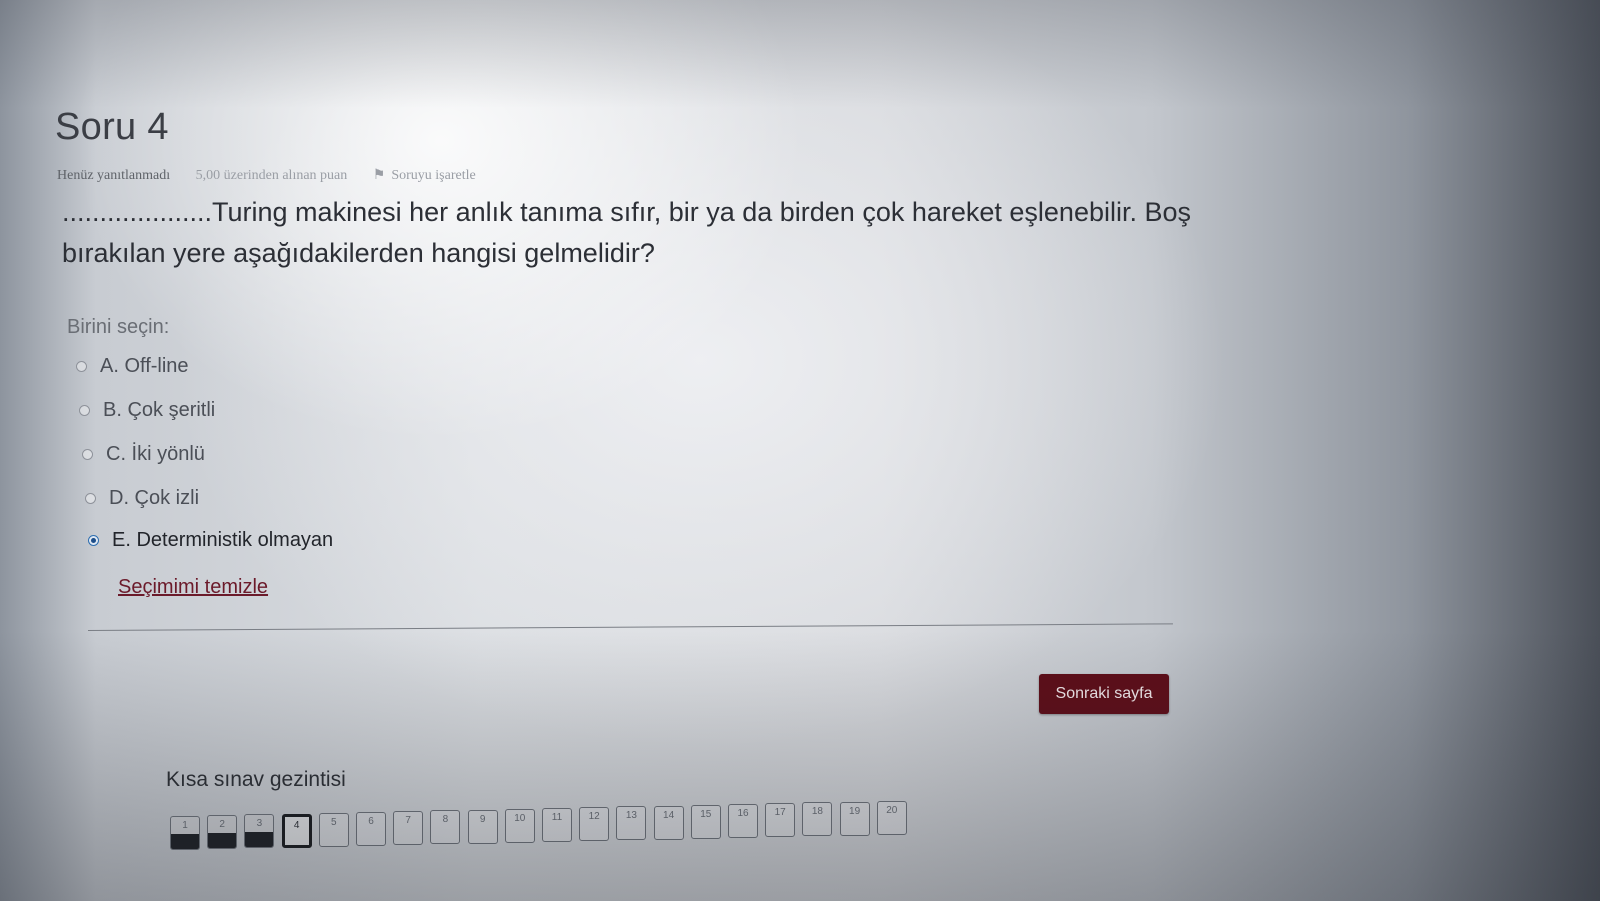  What do you see at coordinates (271, 175) in the screenshot?
I see `question-points: 5,00 üzerinden alınan puan` at bounding box center [271, 175].